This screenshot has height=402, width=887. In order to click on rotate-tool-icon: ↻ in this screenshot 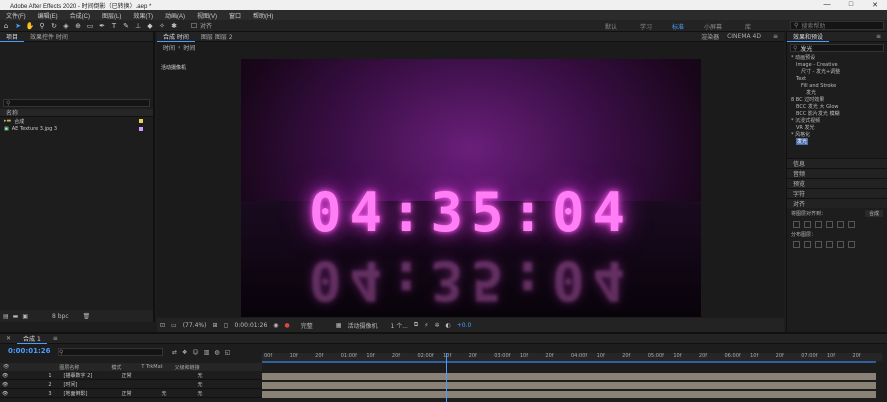, I will do `click(54, 26)`.